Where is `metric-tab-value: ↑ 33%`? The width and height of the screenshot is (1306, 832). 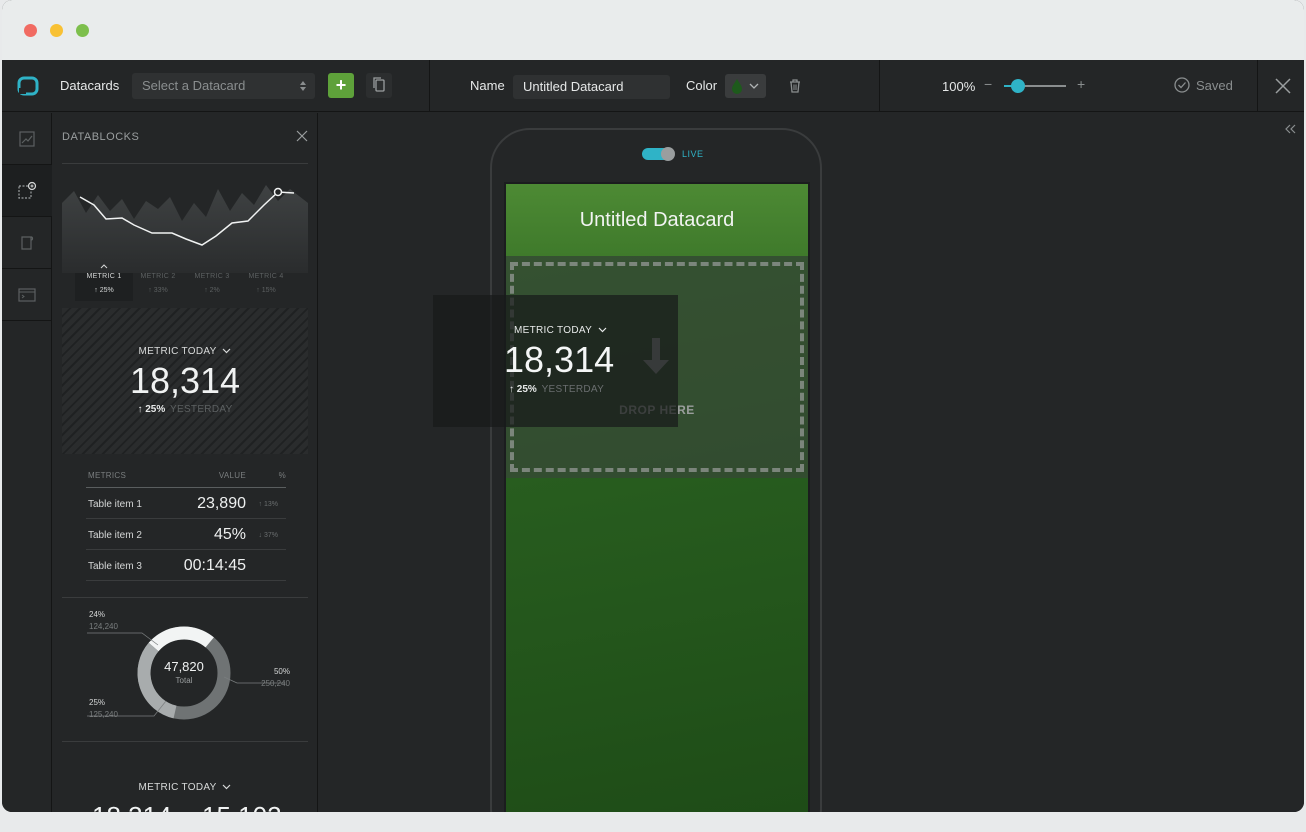 metric-tab-value: ↑ 33% is located at coordinates (158, 290).